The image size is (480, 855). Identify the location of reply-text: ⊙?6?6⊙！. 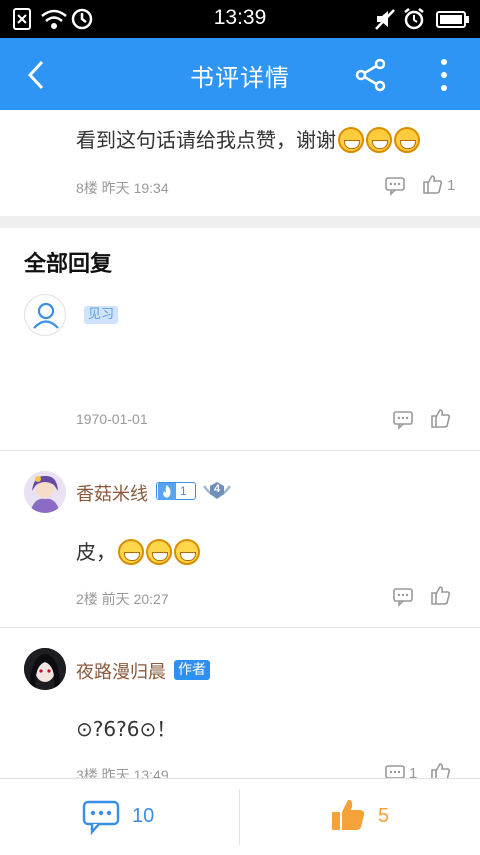
(126, 729).